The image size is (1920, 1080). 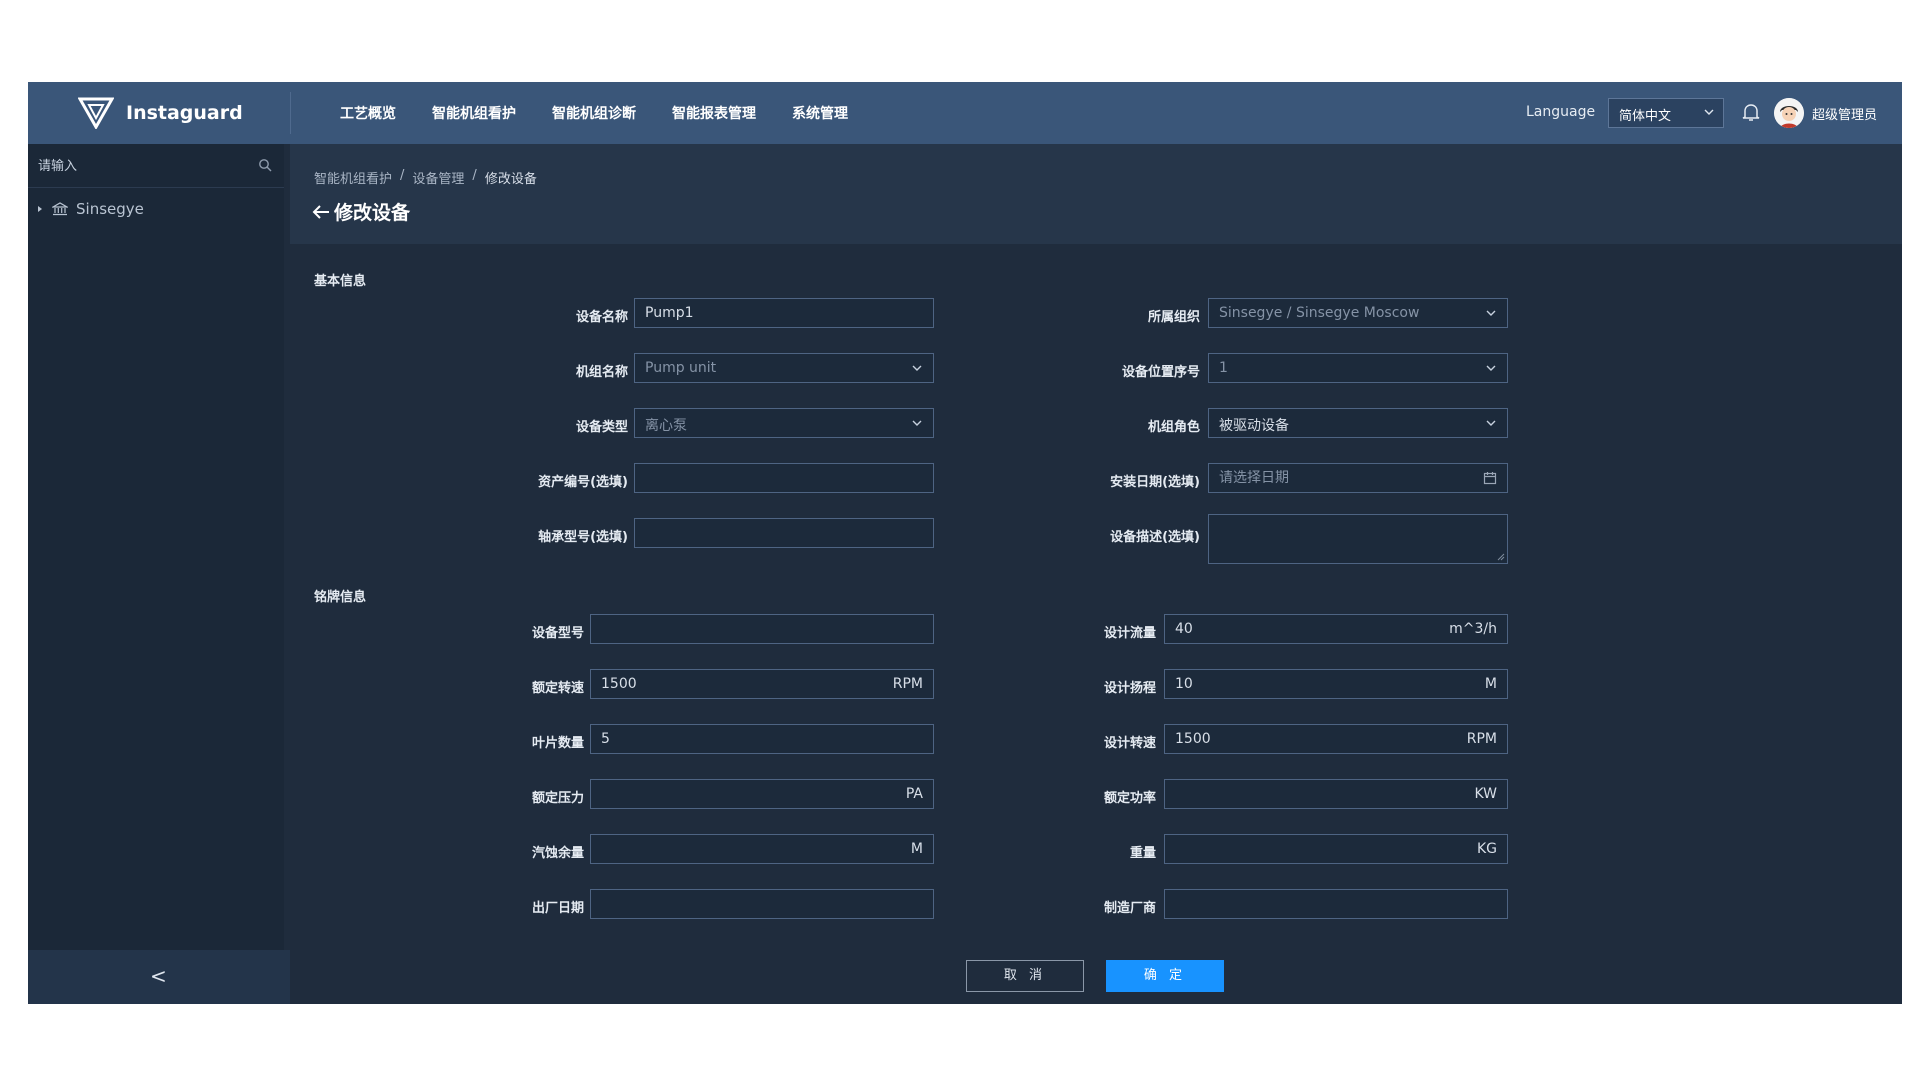 I want to click on breadcrumb: 智能机组看护 / 设备管理 / 修改设备, so click(x=425, y=177).